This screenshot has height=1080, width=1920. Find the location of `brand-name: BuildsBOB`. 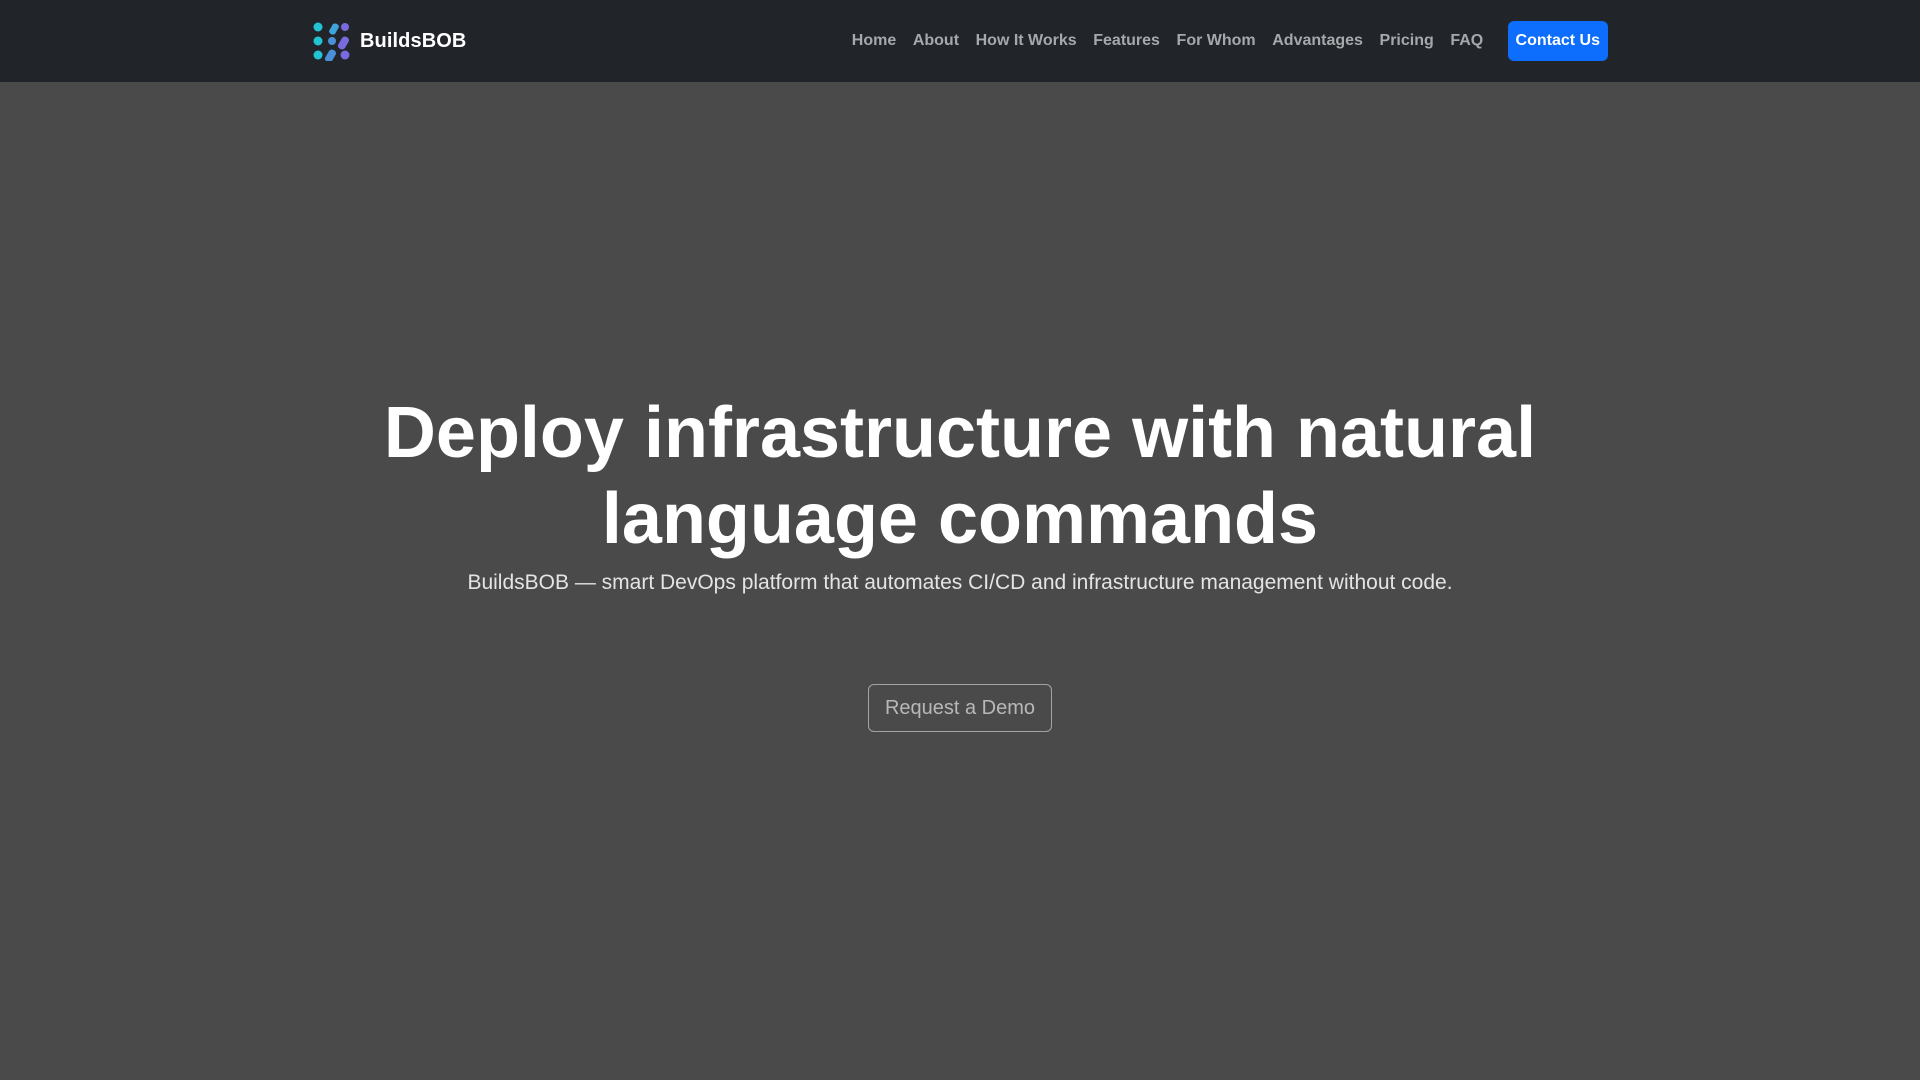

brand-name: BuildsBOB is located at coordinates (413, 40).